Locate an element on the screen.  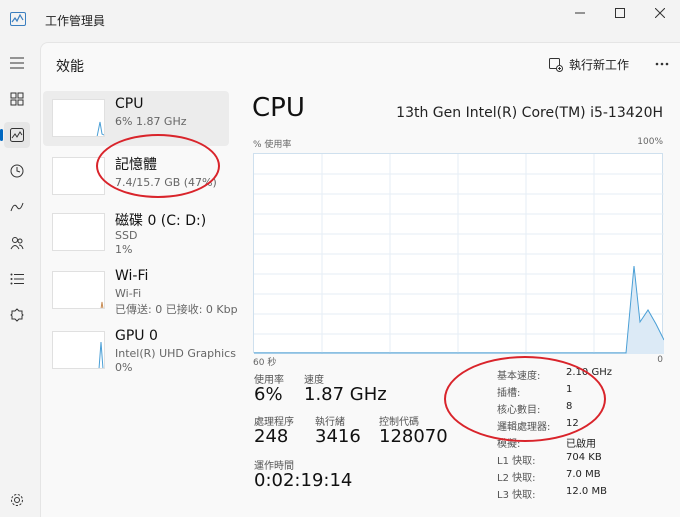
resource-detail-2: 1% is located at coordinates (124, 249).